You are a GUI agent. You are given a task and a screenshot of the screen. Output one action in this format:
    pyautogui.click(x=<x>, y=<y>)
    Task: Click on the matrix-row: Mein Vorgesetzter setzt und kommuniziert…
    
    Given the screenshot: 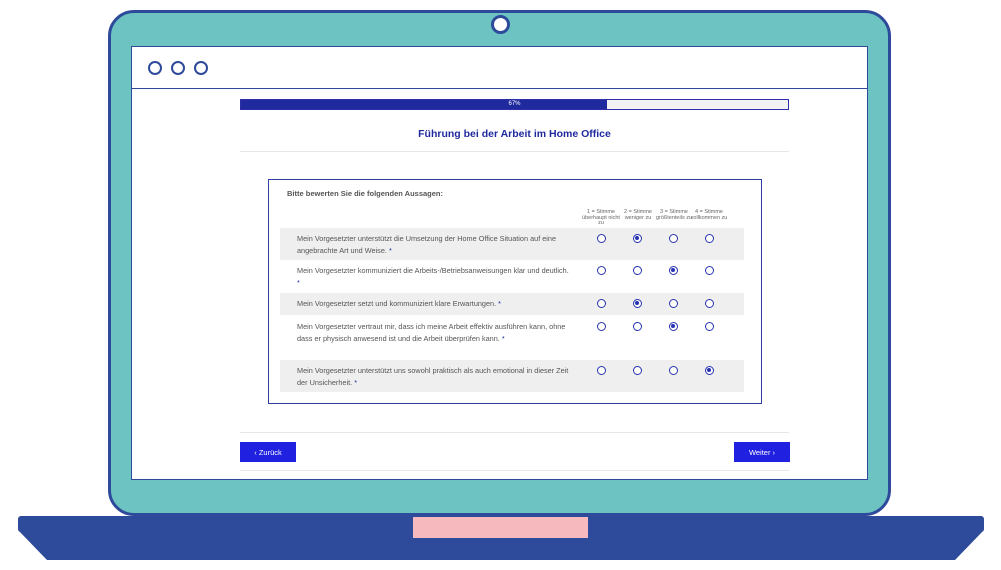 What is the action you would take?
    pyautogui.click(x=512, y=304)
    